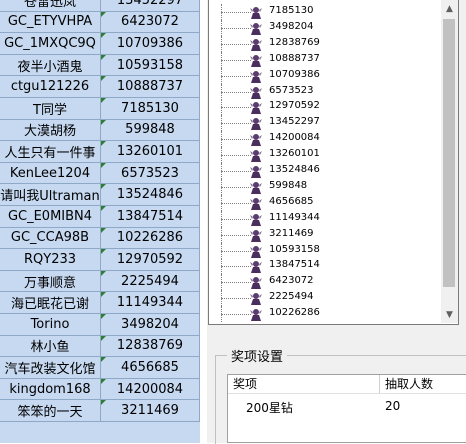 The width and height of the screenshot is (466, 444). Describe the element at coordinates (150, 5) in the screenshot. I see `user-id-cell: 13452297` at that location.